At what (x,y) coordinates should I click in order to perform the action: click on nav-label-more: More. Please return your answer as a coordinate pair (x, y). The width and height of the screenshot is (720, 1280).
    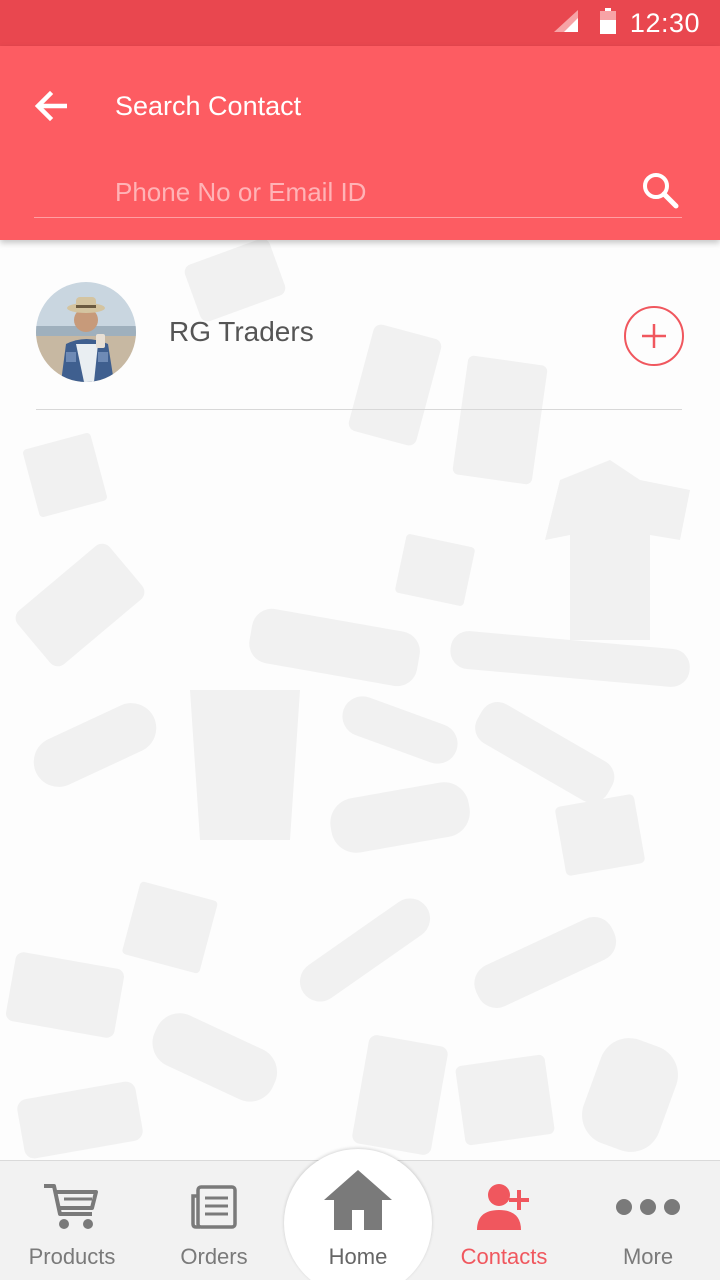
    Looking at the image, I should click on (648, 1256).